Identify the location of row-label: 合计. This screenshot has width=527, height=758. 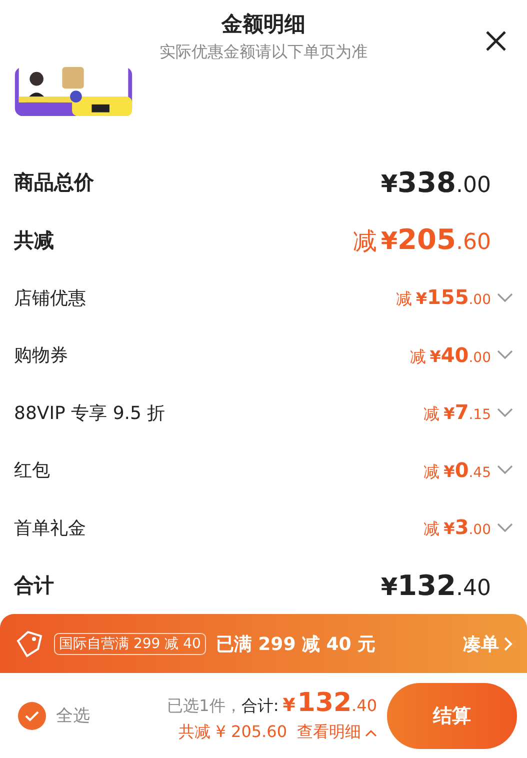
(34, 585).